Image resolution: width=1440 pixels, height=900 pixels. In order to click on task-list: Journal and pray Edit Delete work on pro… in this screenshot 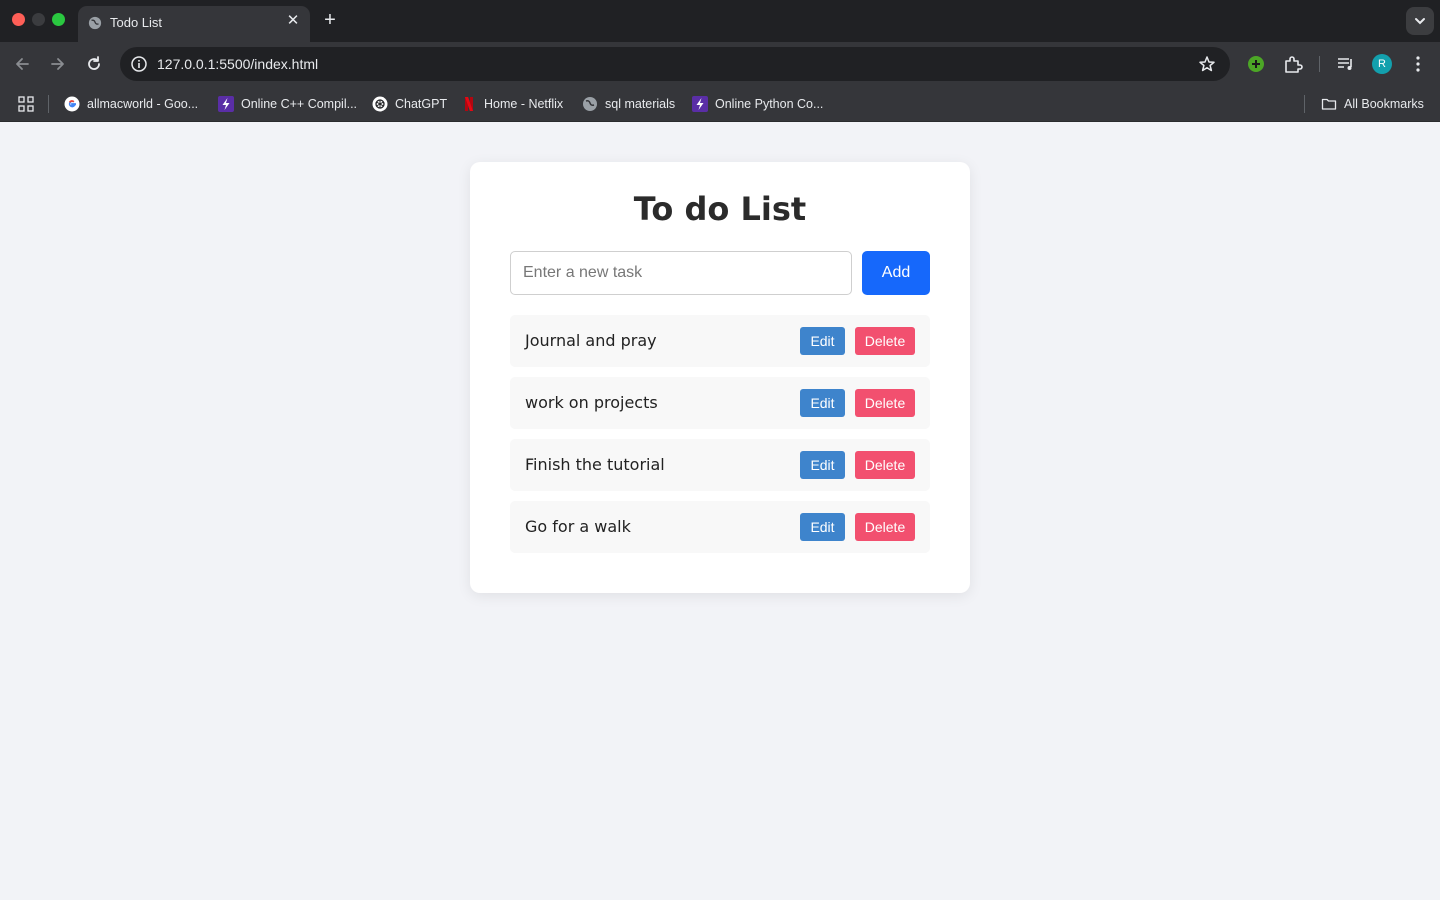, I will do `click(720, 439)`.